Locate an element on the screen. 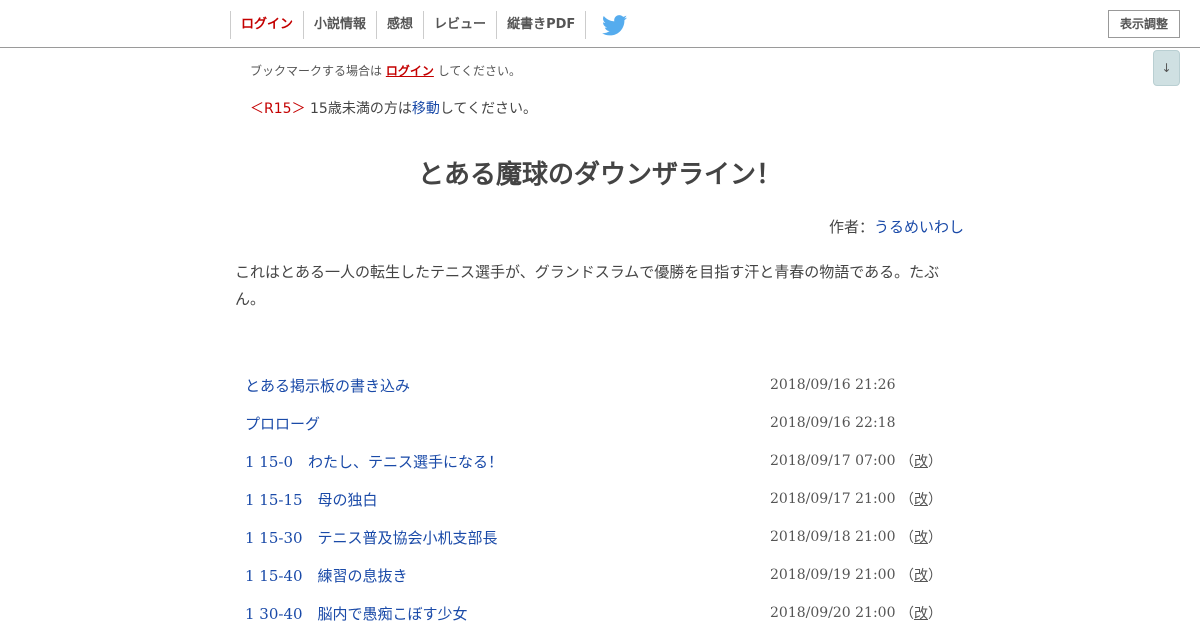 This screenshot has width=1200, height=630. age-rating-prefix: 15歳未満の方は is located at coordinates (361, 109).